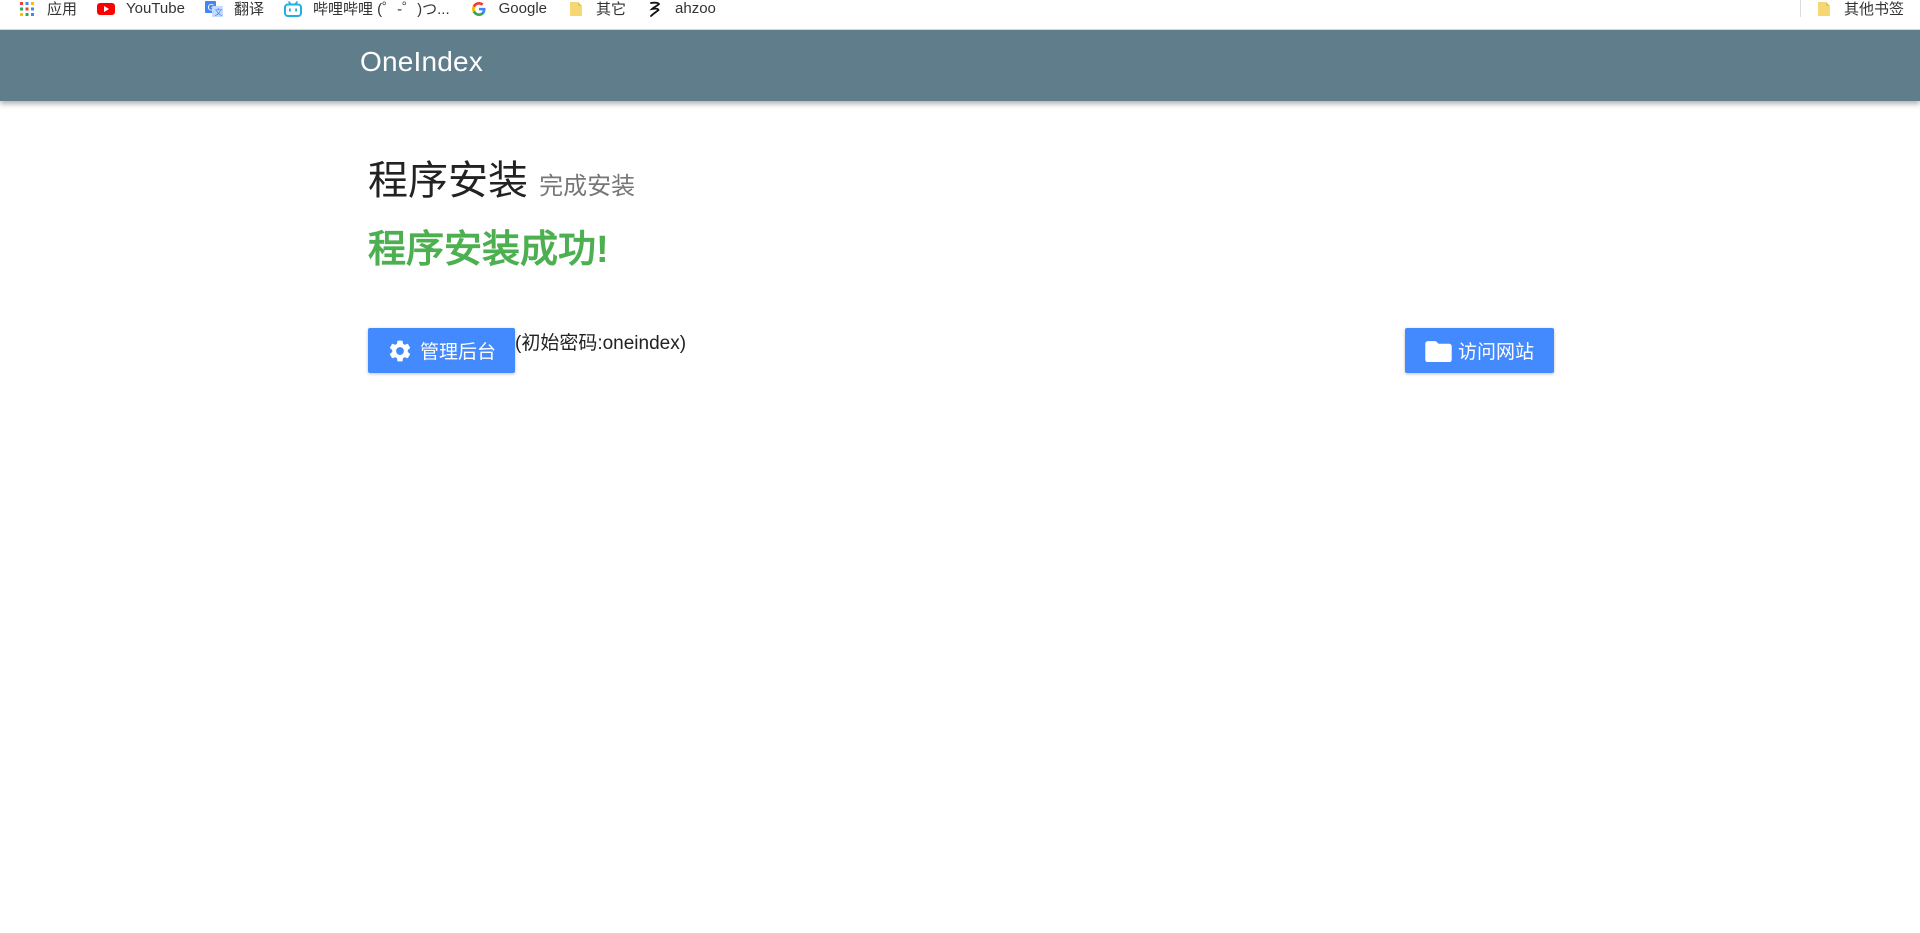  What do you see at coordinates (421, 62) in the screenshot?
I see `app-title: OneIndex` at bounding box center [421, 62].